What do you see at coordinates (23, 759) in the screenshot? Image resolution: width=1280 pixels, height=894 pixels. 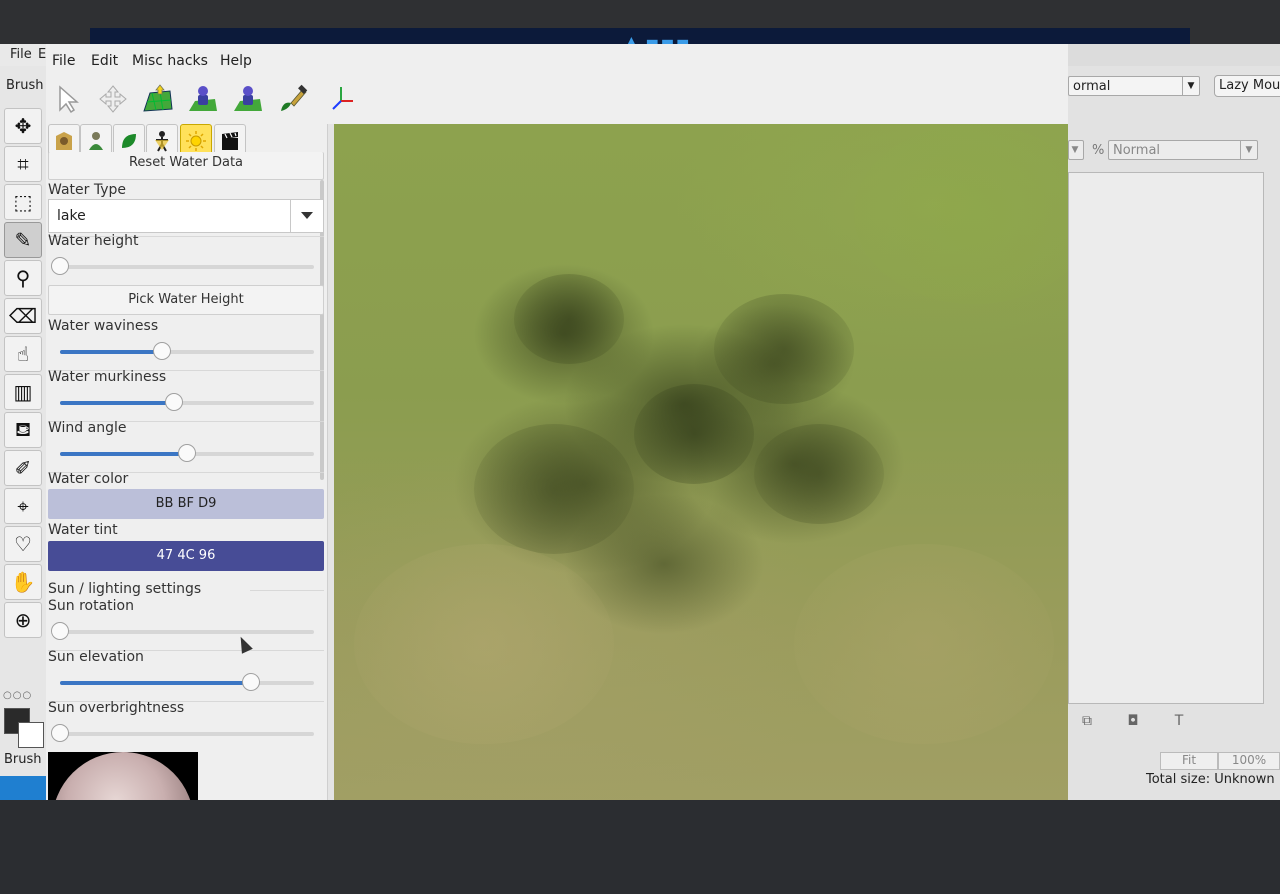 I see `background-brush-tab: Brush` at bounding box center [23, 759].